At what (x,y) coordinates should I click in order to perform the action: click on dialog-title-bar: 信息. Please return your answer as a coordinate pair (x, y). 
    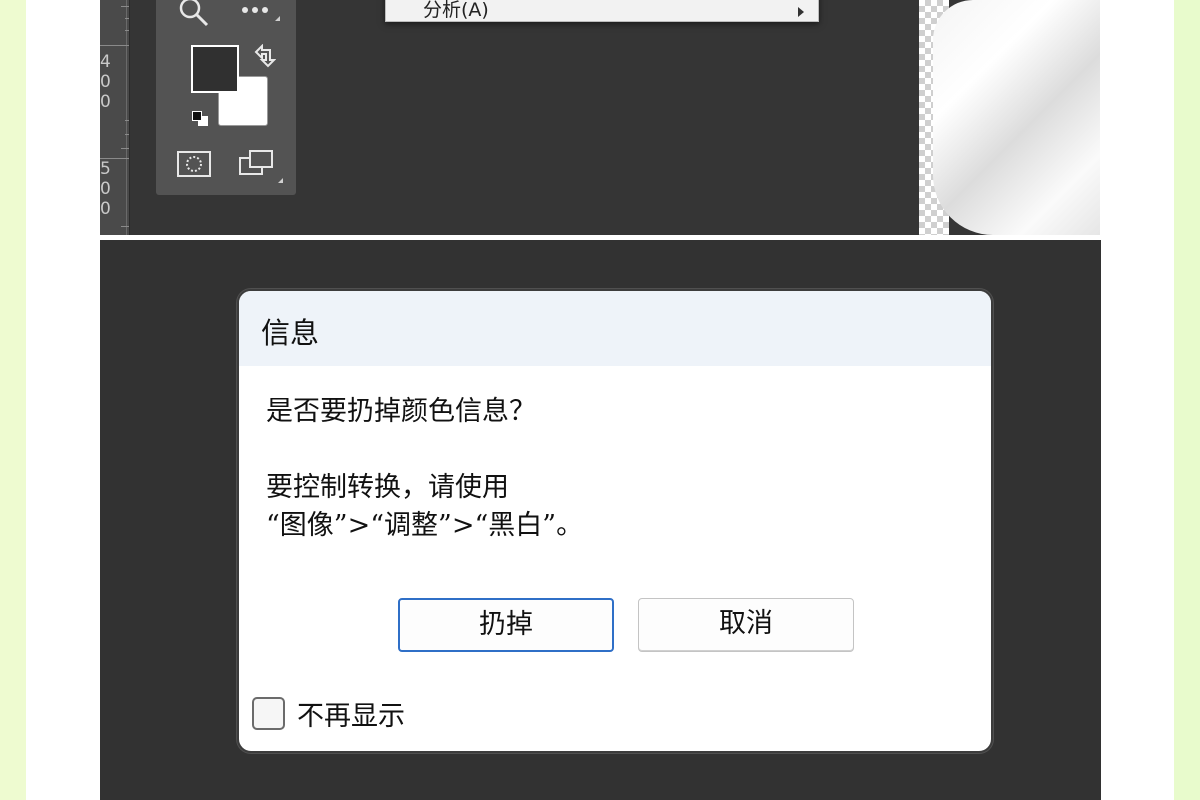
    Looking at the image, I should click on (615, 328).